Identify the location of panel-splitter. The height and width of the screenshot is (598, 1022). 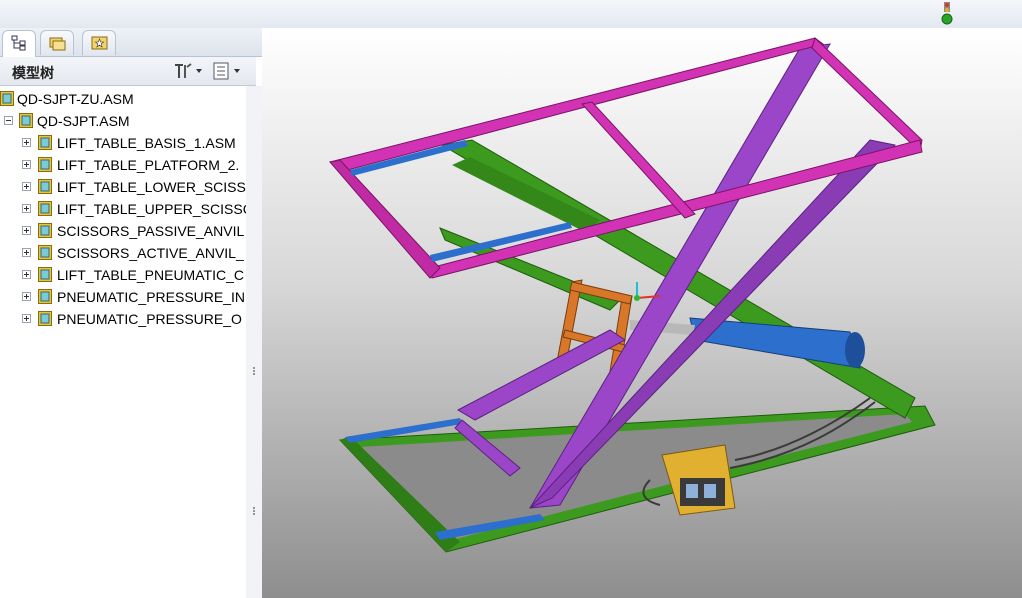
(254, 342).